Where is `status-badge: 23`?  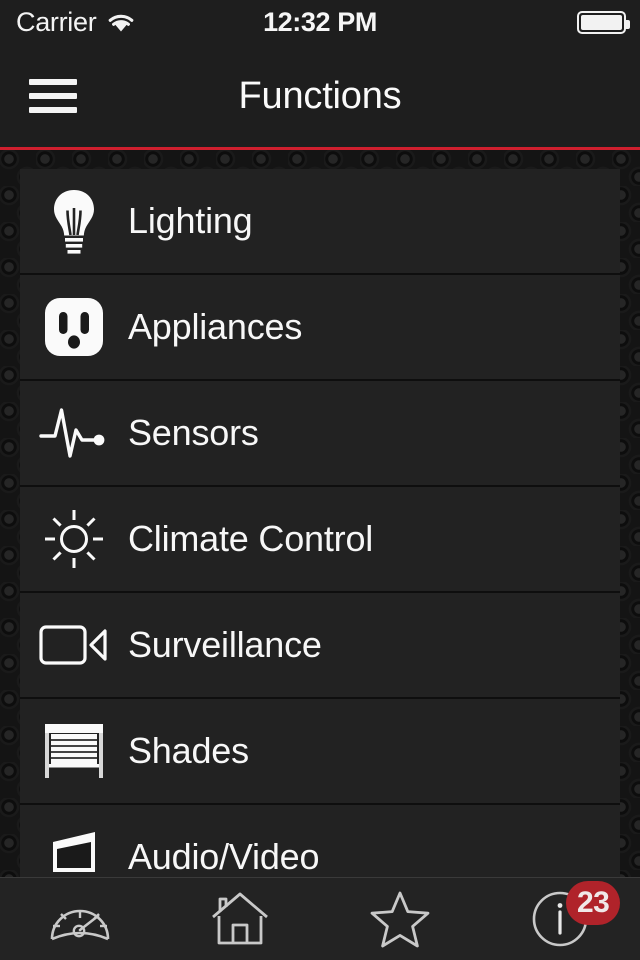 status-badge: 23 is located at coordinates (593, 903).